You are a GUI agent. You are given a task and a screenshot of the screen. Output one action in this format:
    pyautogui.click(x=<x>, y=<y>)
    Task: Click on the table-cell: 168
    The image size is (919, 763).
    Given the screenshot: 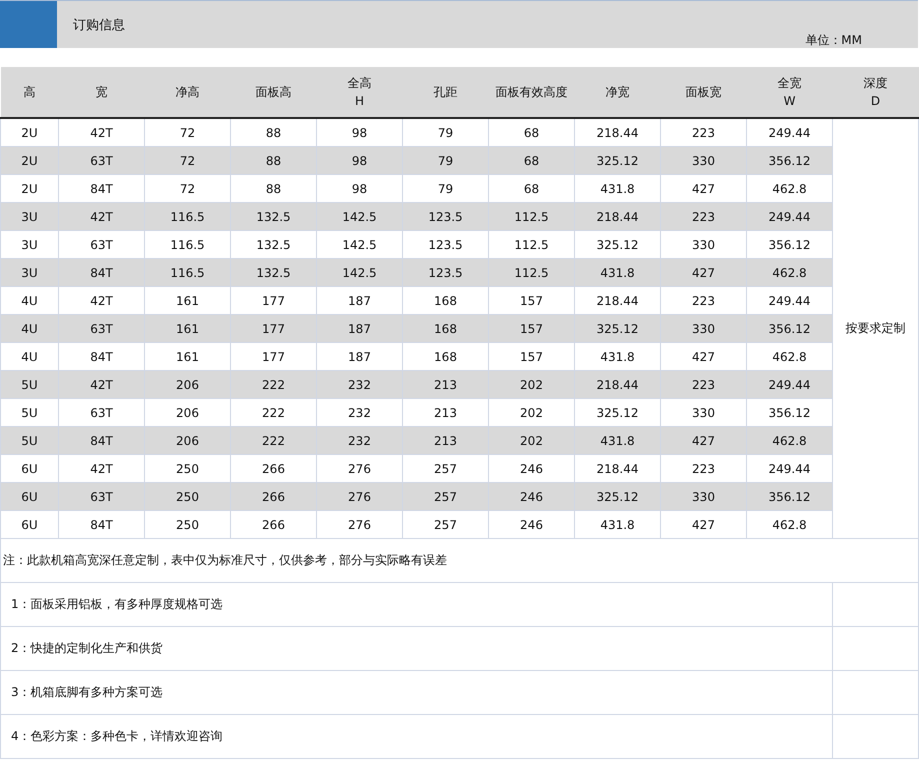 What is the action you would take?
    pyautogui.click(x=445, y=328)
    